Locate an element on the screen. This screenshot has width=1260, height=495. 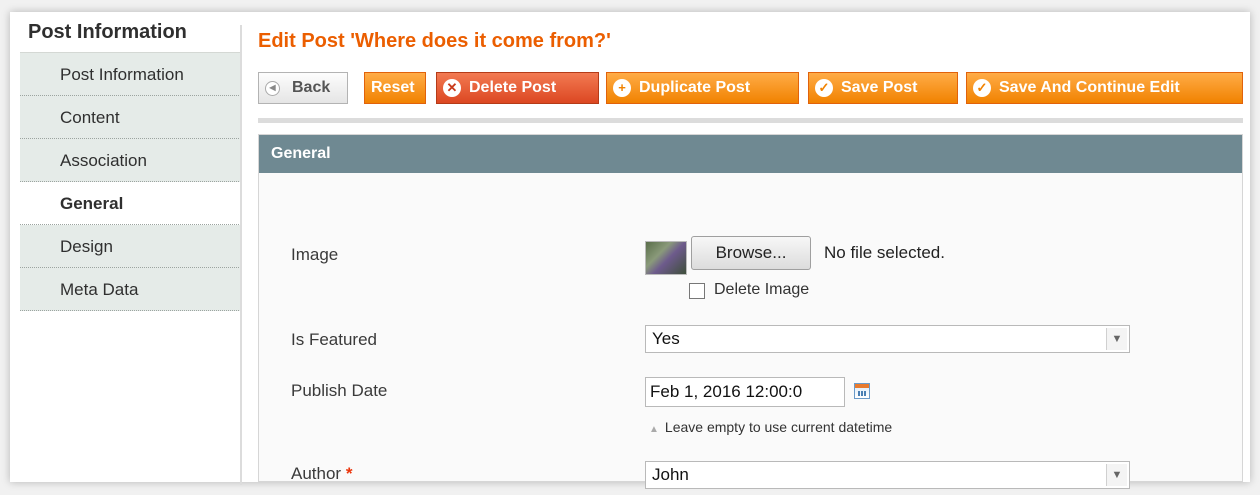
save-post-button: ✓ Save Post is located at coordinates (883, 88).